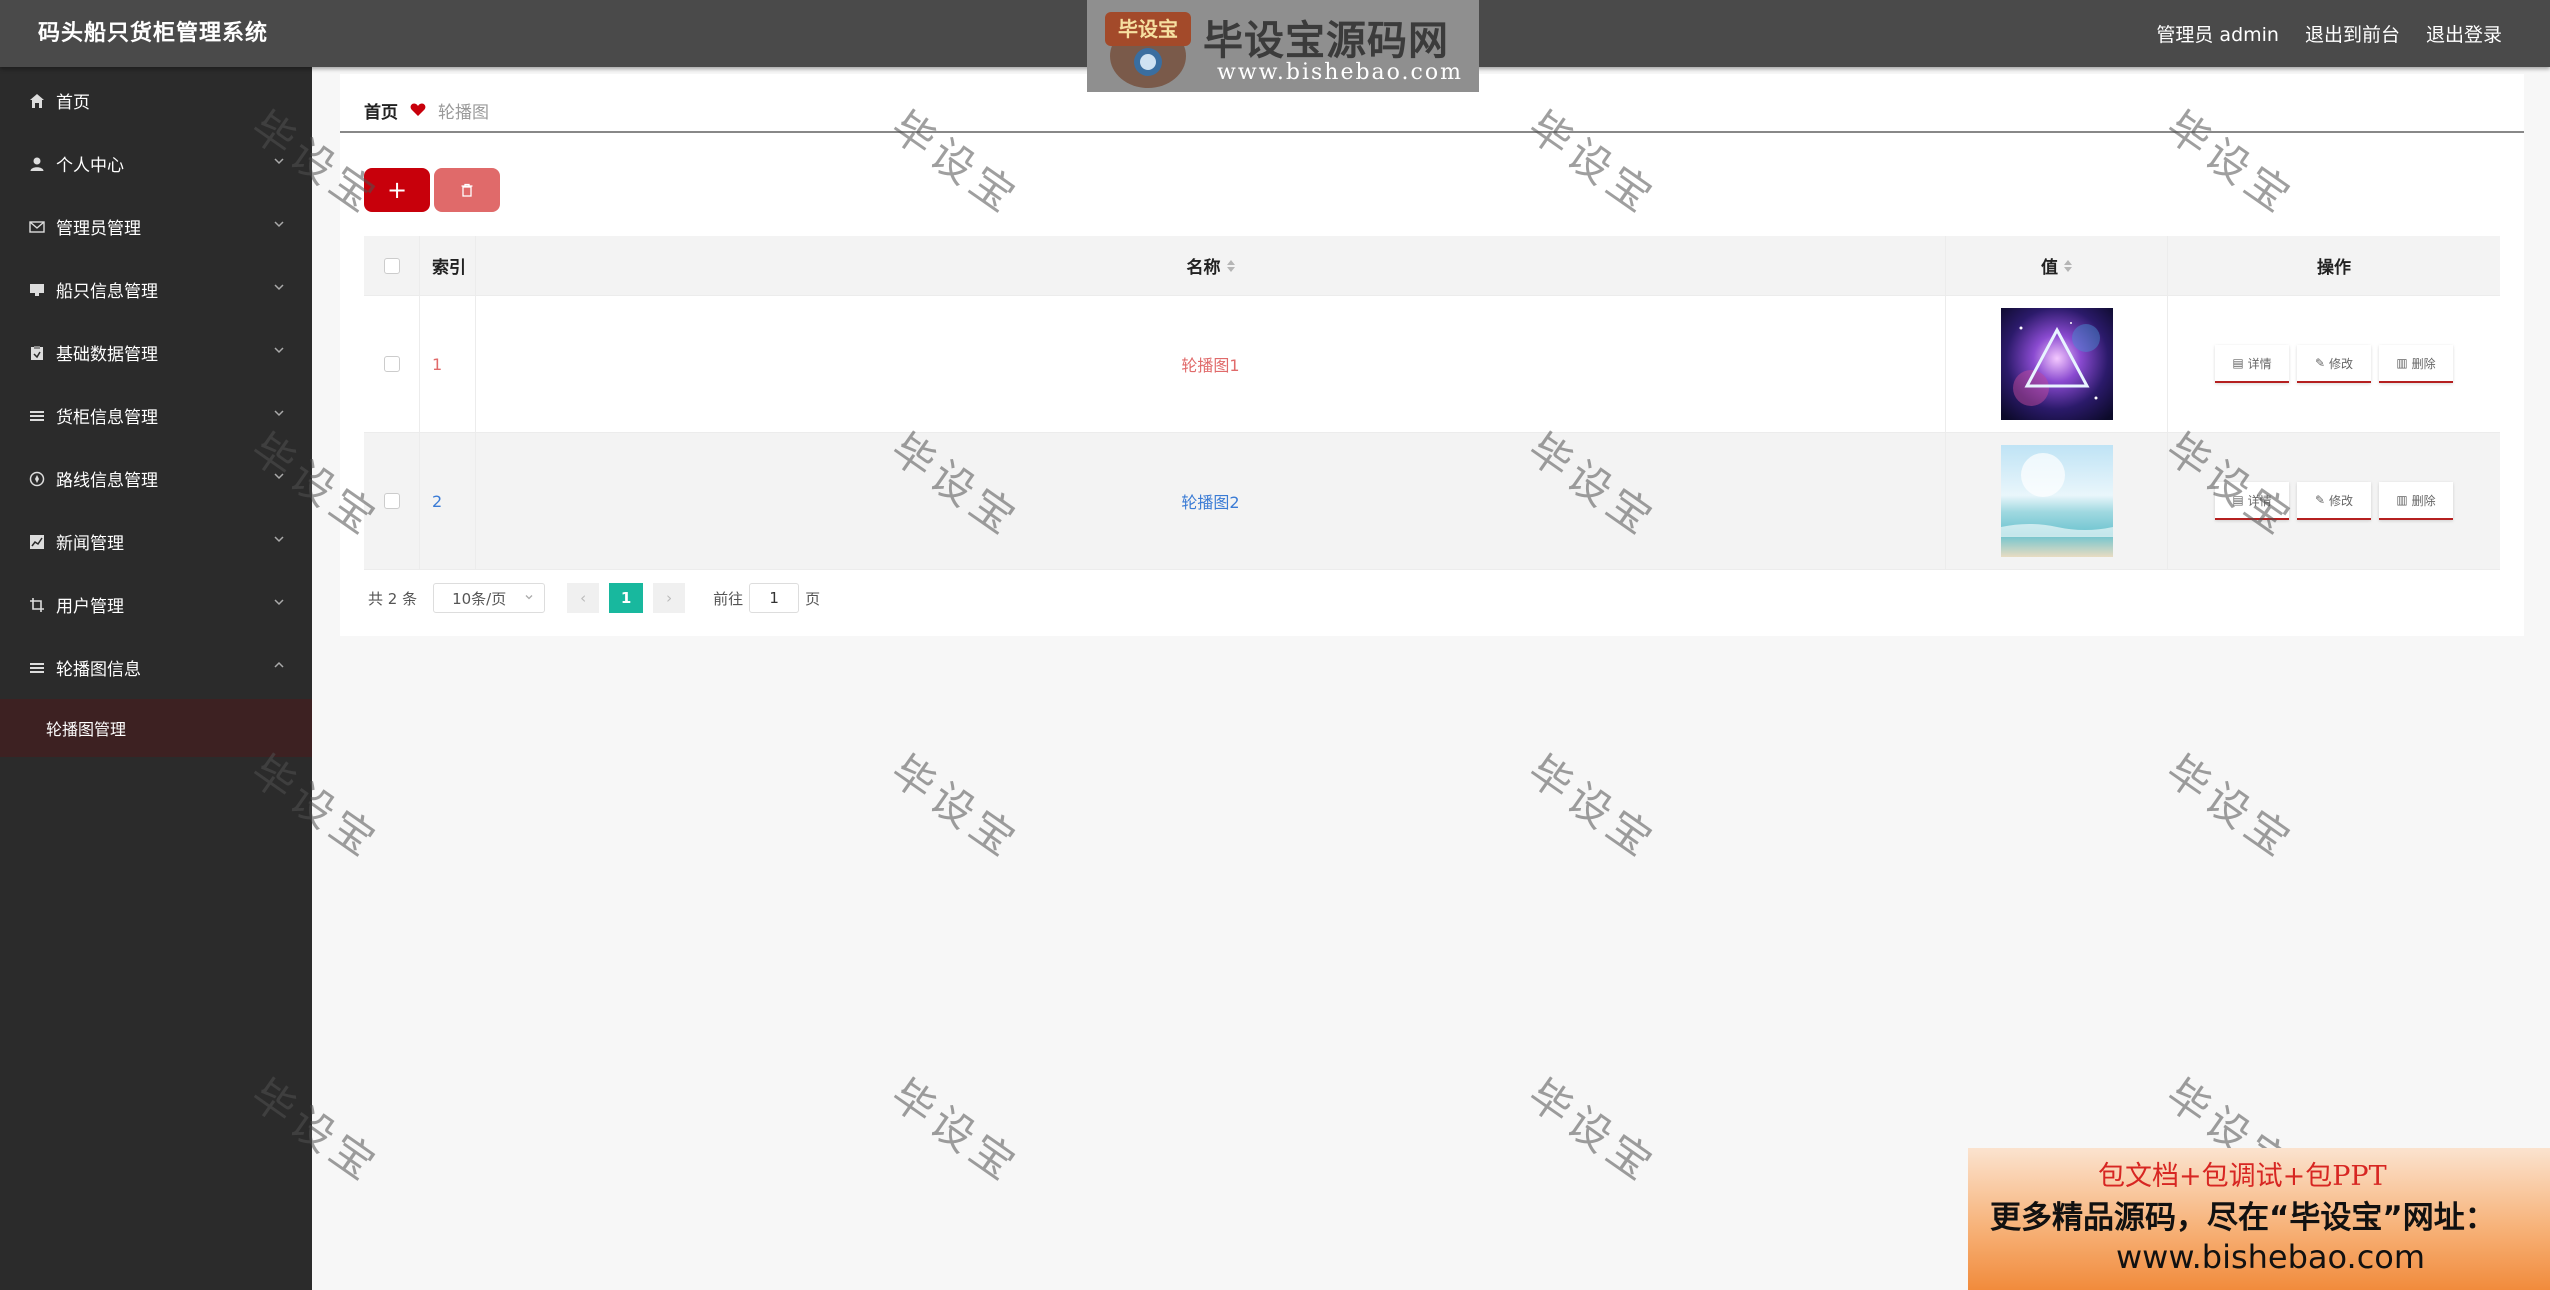 The width and height of the screenshot is (2550, 1290). Describe the element at coordinates (1211, 265) in the screenshot. I see `header-name: 名称` at that location.